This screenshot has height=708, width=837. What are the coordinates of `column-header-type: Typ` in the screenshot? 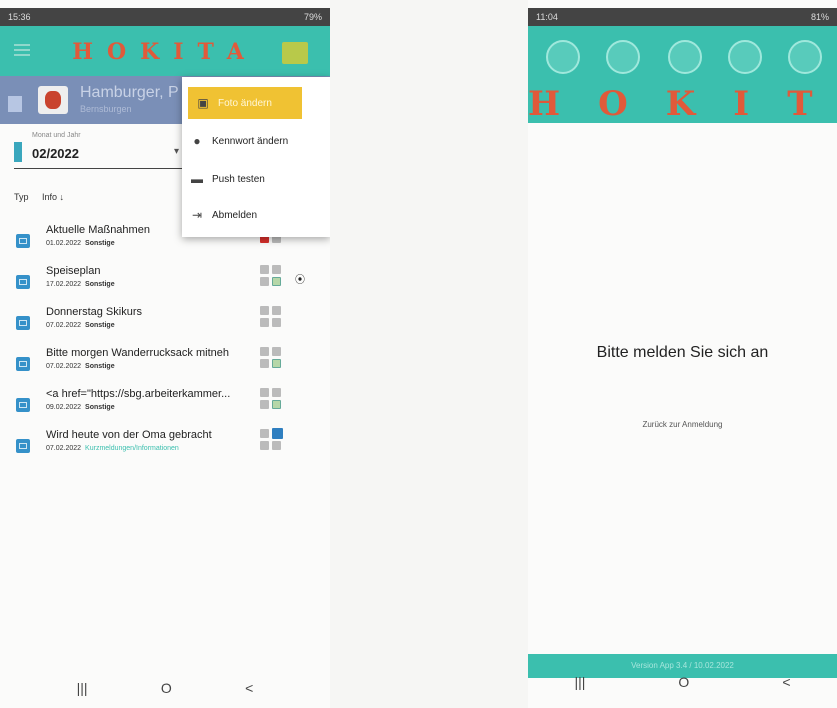 It's located at (21, 197).